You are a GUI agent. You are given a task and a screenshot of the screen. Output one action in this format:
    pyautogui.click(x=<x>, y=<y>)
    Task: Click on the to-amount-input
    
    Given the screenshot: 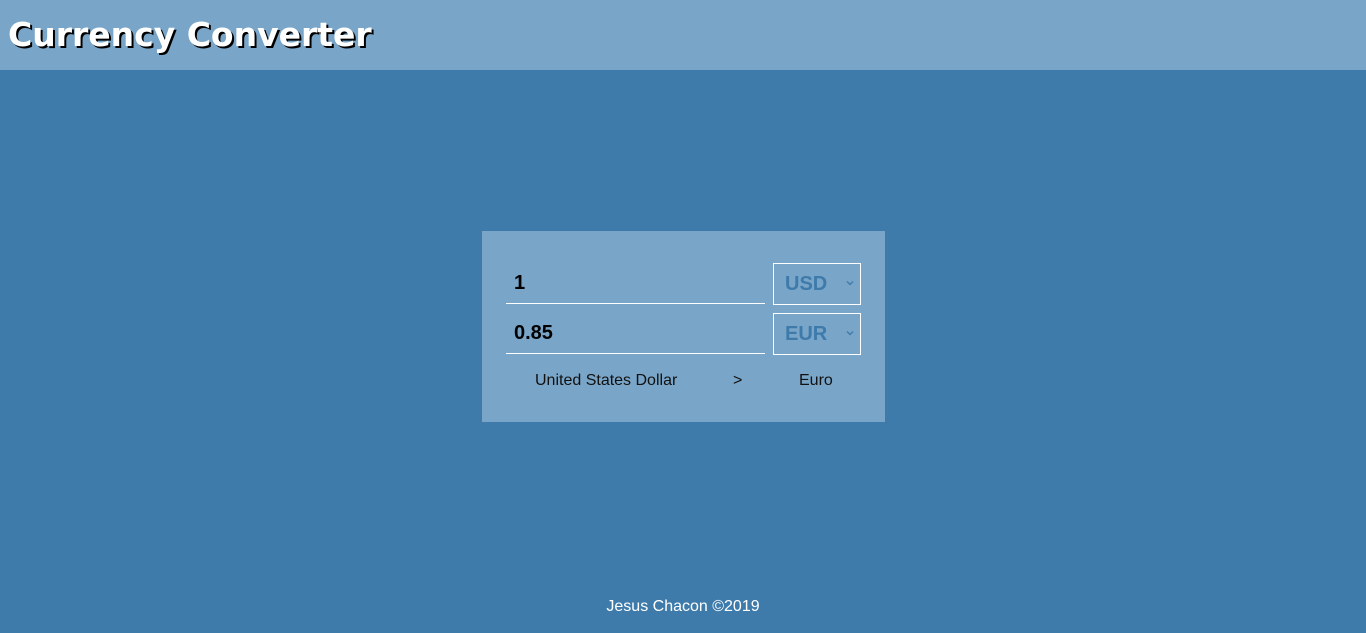 What is the action you would take?
    pyautogui.click(x=635, y=334)
    